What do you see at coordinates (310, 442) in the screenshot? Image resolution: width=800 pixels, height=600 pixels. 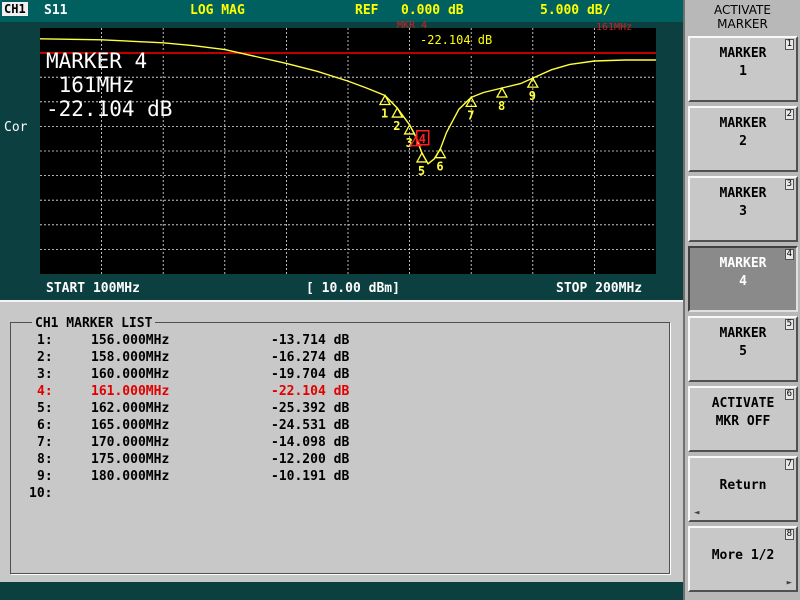 I see `marker-value: -14.098 dB` at bounding box center [310, 442].